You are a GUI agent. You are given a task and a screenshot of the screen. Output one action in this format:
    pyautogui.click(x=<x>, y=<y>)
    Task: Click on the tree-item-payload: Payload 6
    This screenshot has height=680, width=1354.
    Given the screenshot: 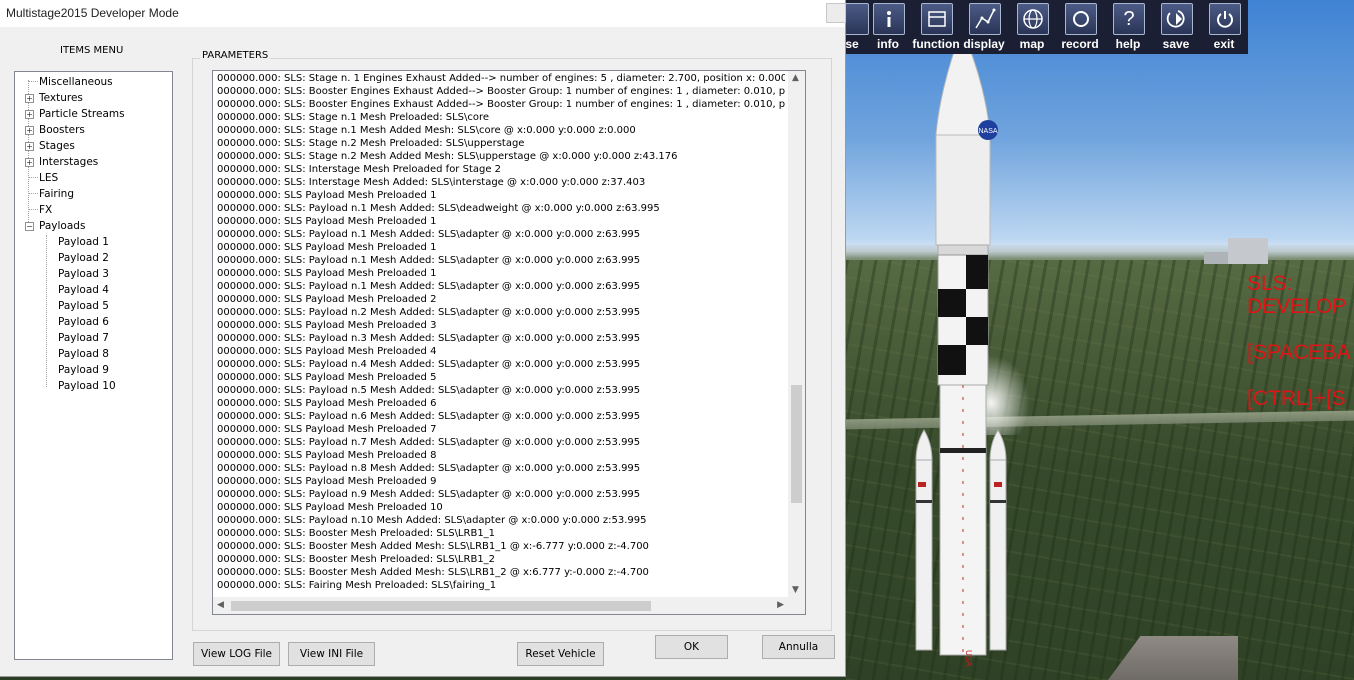 What is the action you would take?
    pyautogui.click(x=83, y=322)
    